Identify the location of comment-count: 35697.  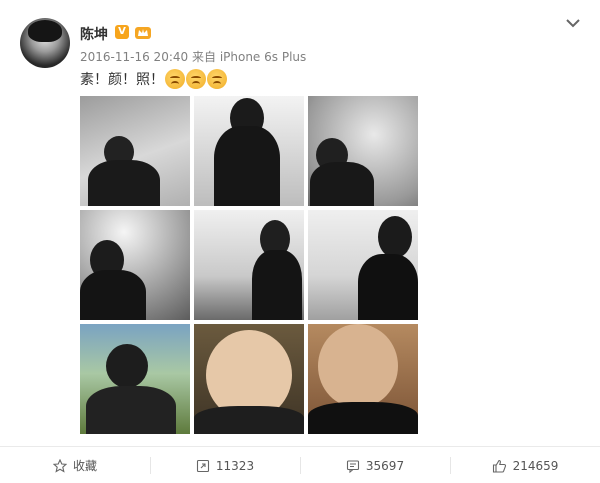
(385, 465).